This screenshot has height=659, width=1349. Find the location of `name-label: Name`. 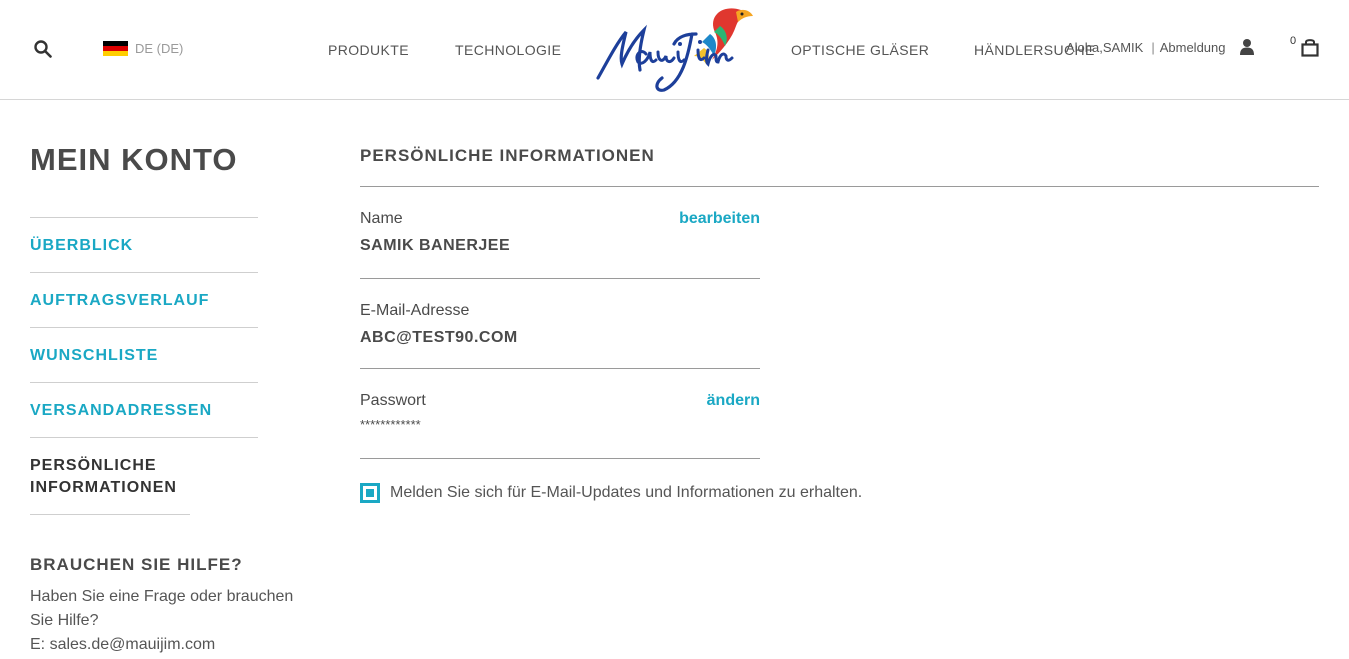

name-label: Name is located at coordinates (381, 218).